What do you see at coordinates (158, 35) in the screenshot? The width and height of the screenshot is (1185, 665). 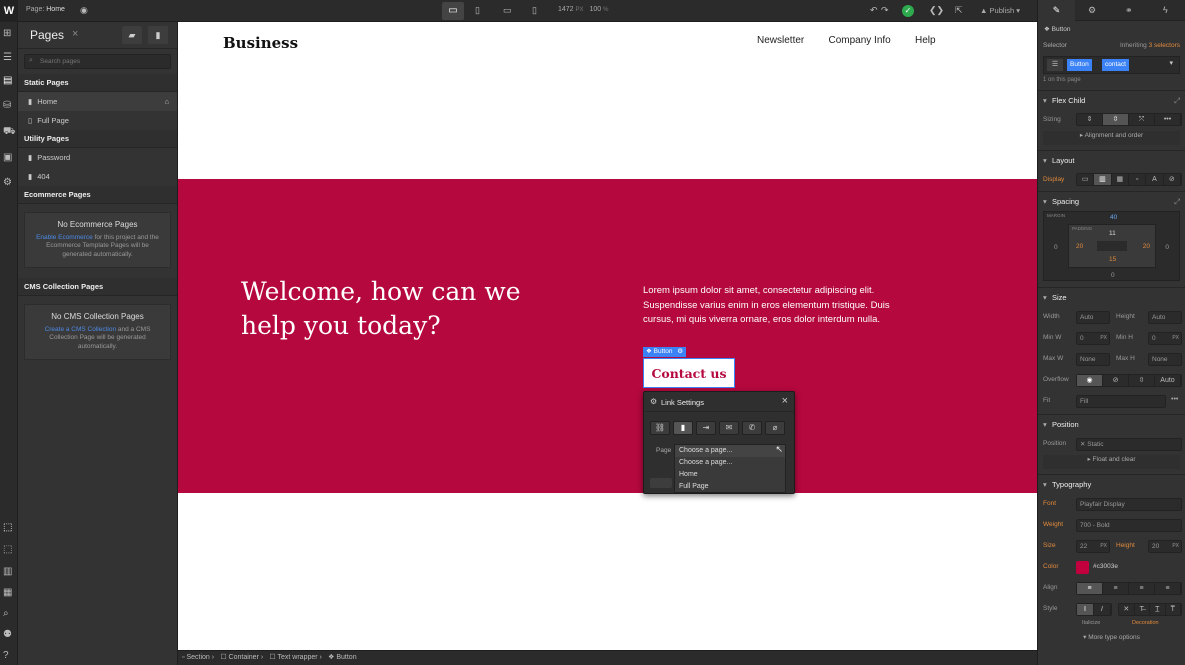 I see `add-page-icon: ▮` at bounding box center [158, 35].